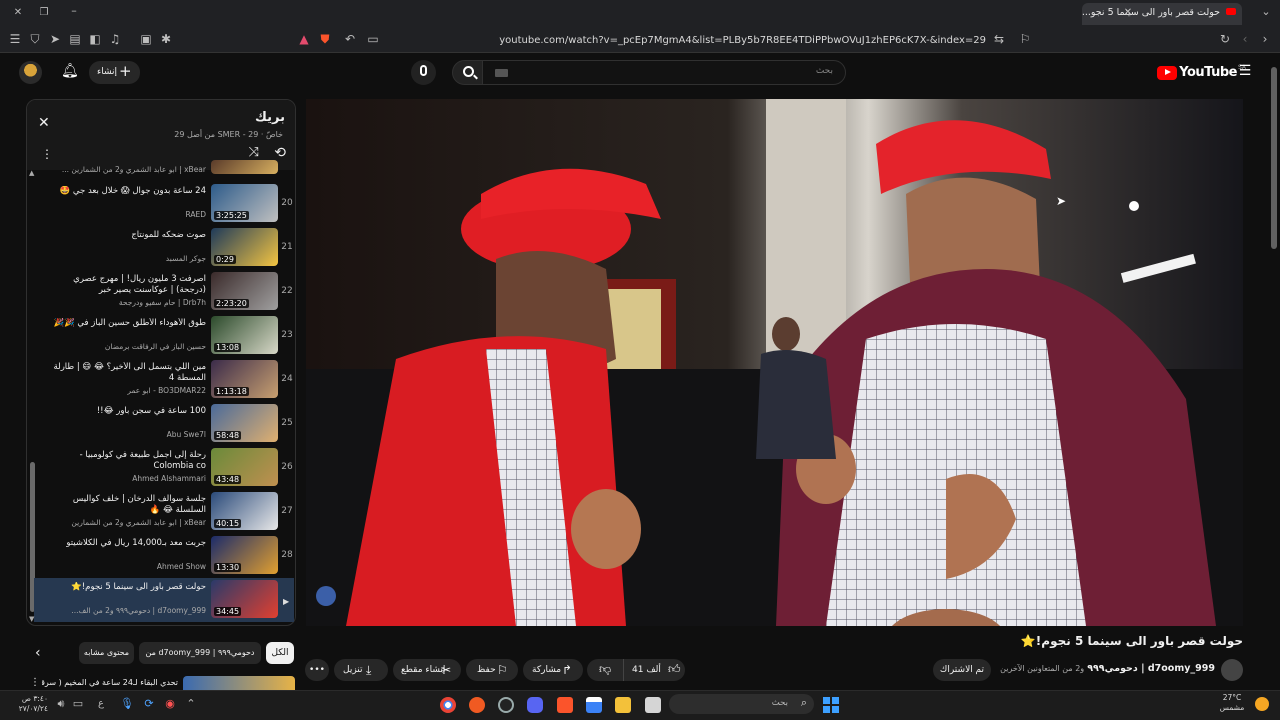 The width and height of the screenshot is (1280, 720). I want to click on channel-name: d7oomy_999 | دحومي٩٩٩, so click(1151, 668).